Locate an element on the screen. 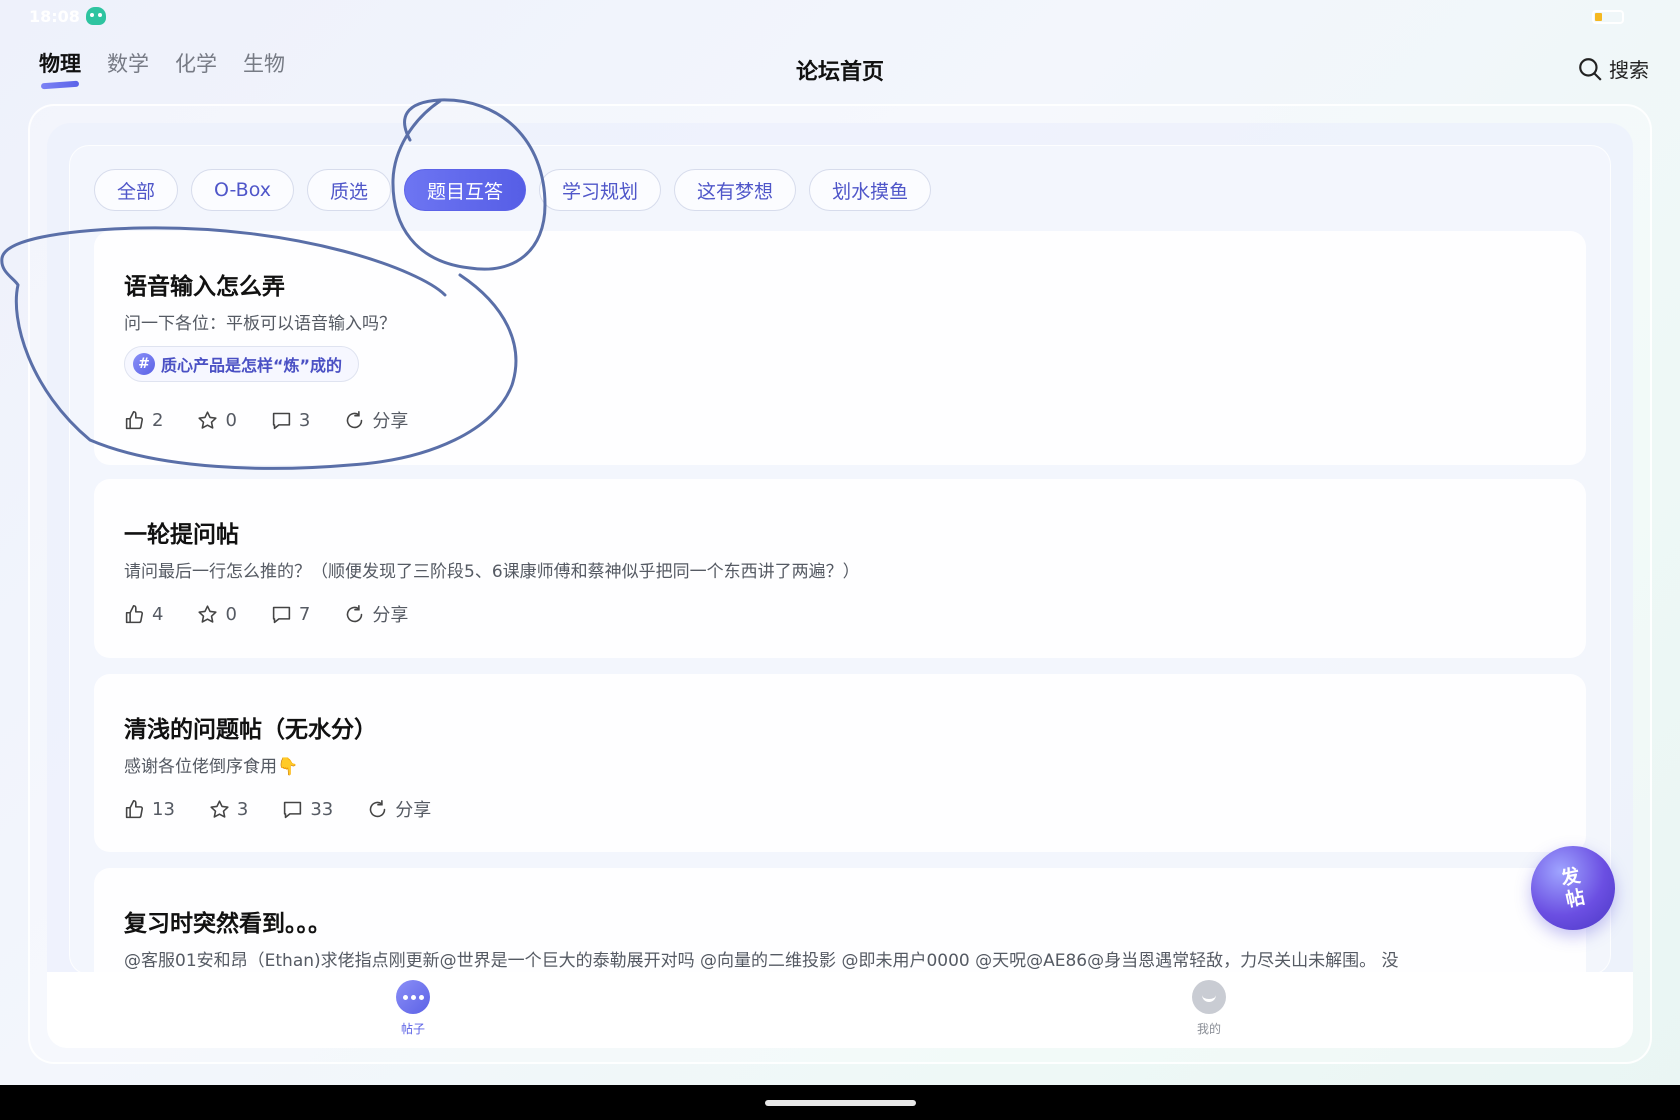 The width and height of the screenshot is (1680, 1120). post-title: 复习时突然看到。。。 is located at coordinates (227, 924).